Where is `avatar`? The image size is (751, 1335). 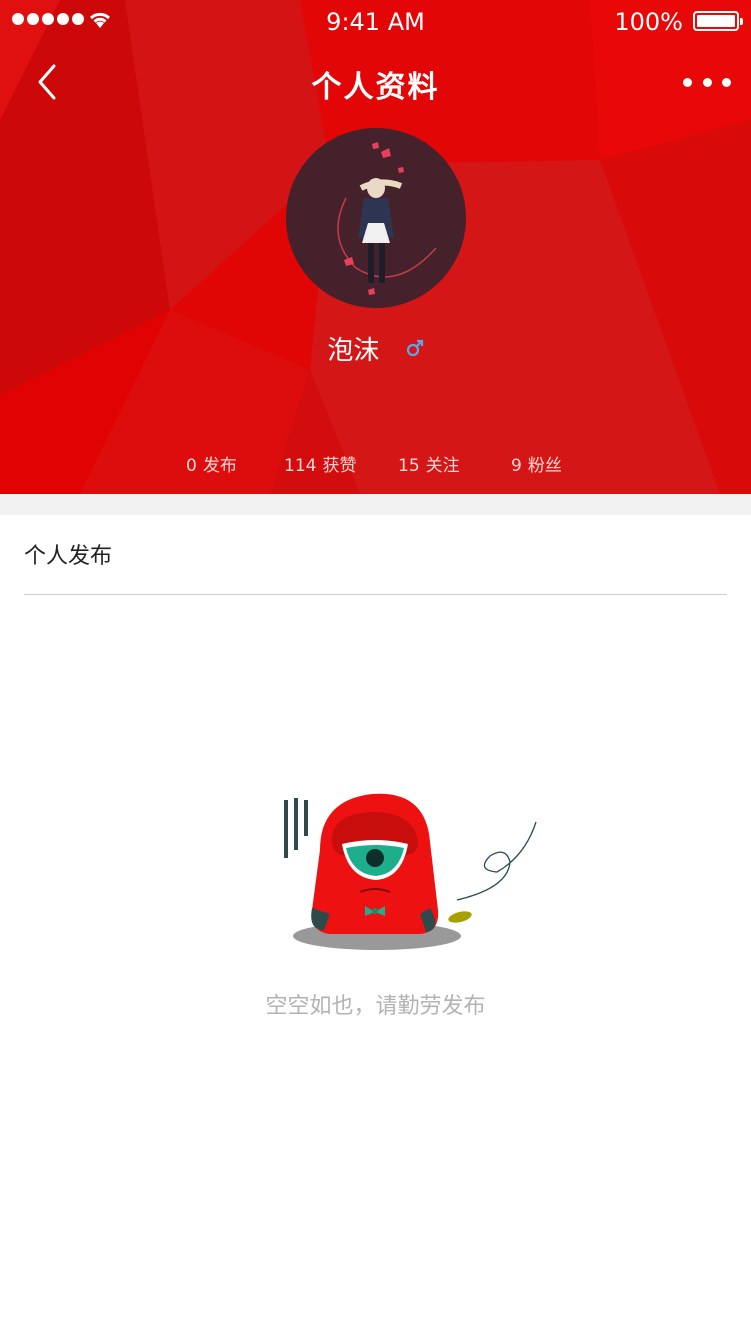 avatar is located at coordinates (376, 218).